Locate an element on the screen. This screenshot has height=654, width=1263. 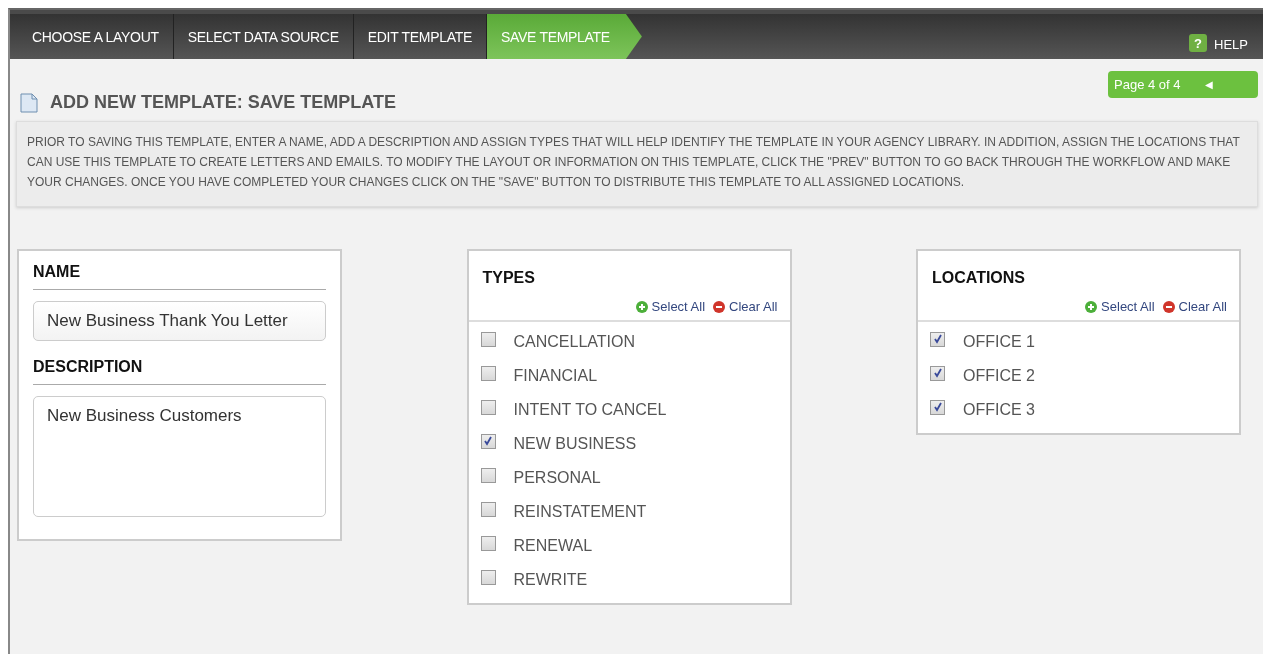
document-icon is located at coordinates (29, 102).